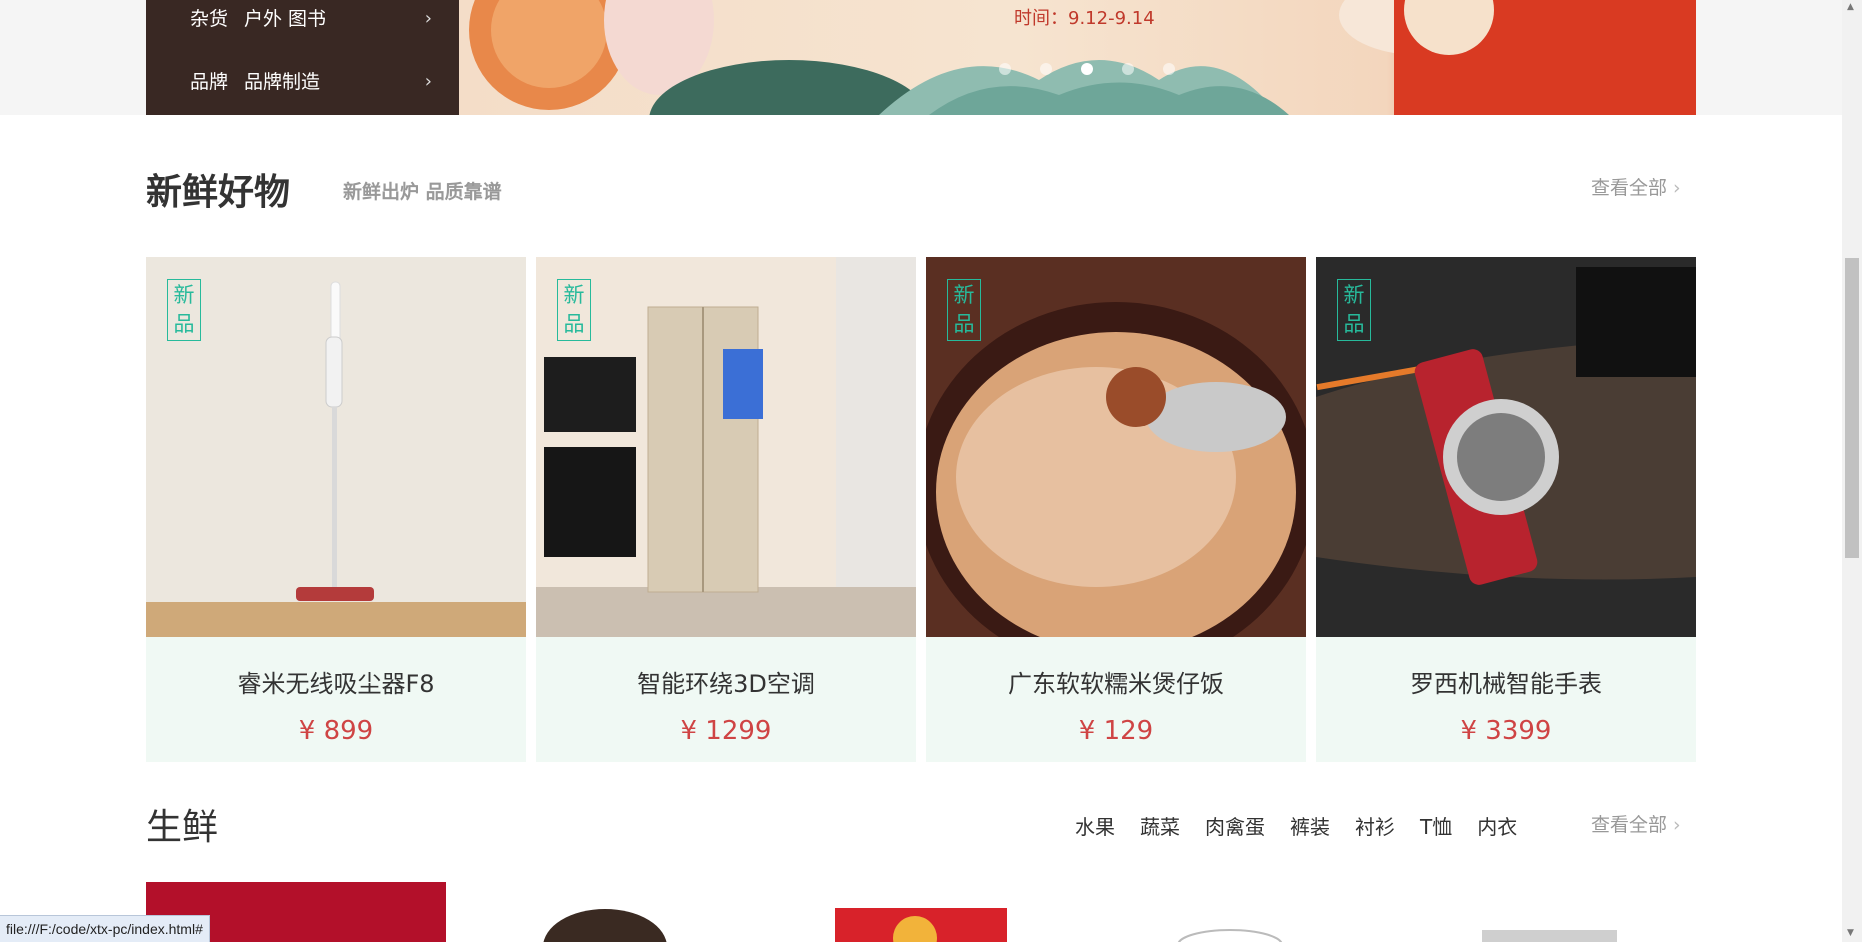 Image resolution: width=1862 pixels, height=942 pixels. What do you see at coordinates (1116, 447) in the screenshot?
I see `product-image-rice` at bounding box center [1116, 447].